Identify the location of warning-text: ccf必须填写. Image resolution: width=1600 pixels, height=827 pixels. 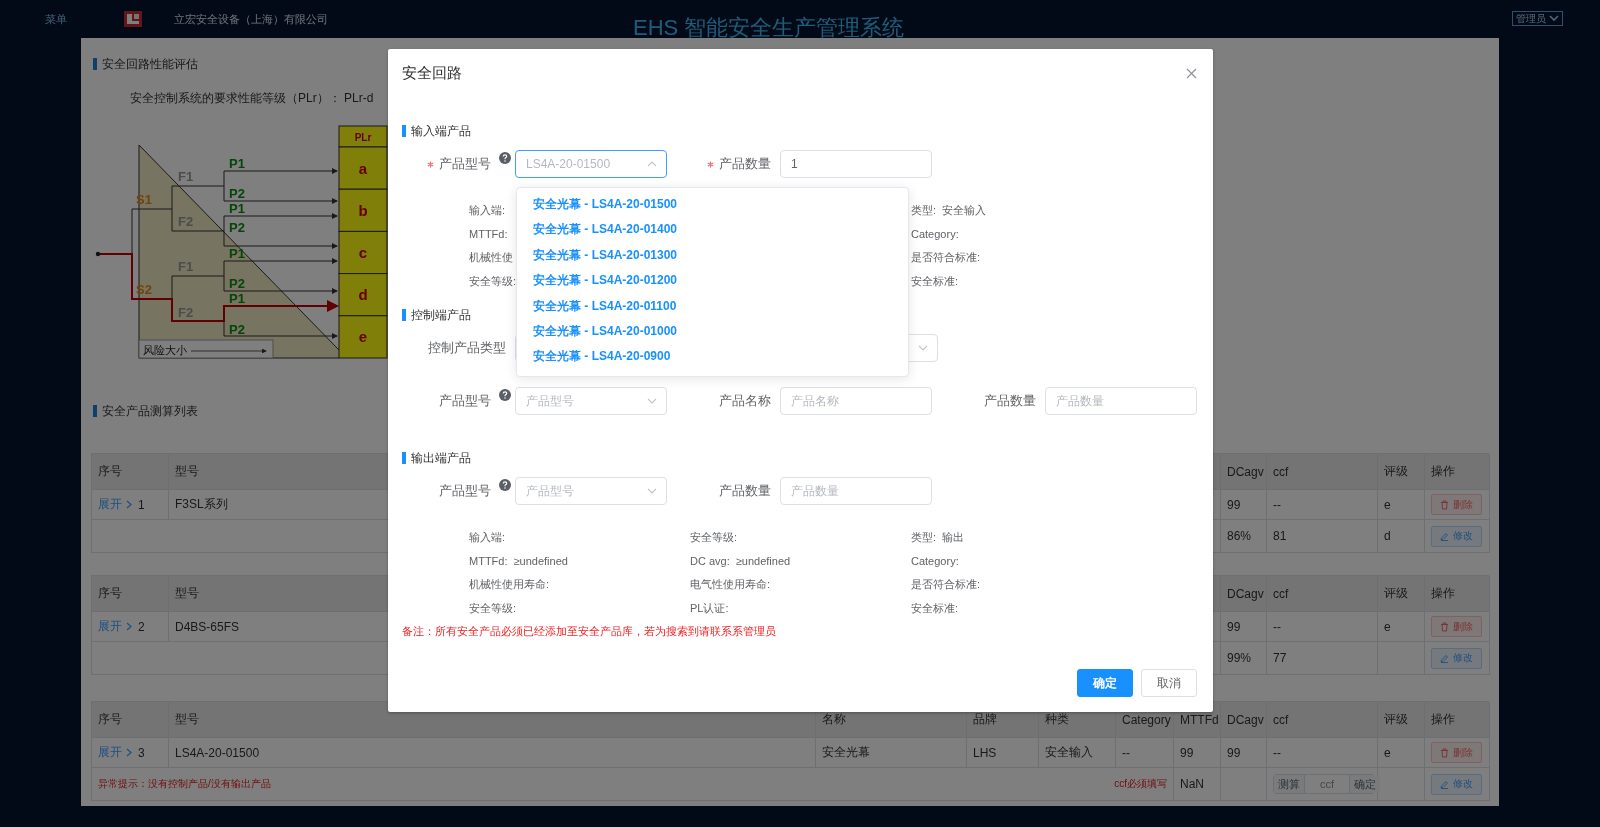
(1140, 784).